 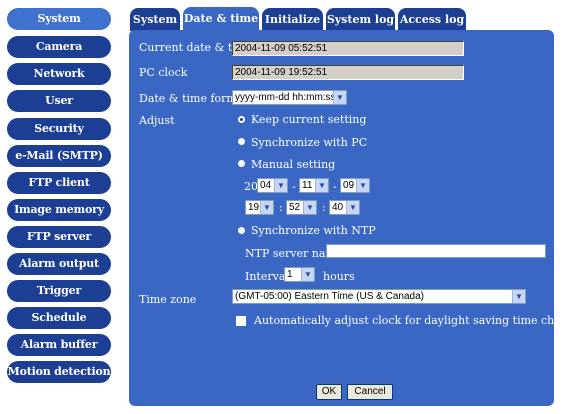 What do you see at coordinates (59, 129) in the screenshot?
I see `sidebar-item-security: Security` at bounding box center [59, 129].